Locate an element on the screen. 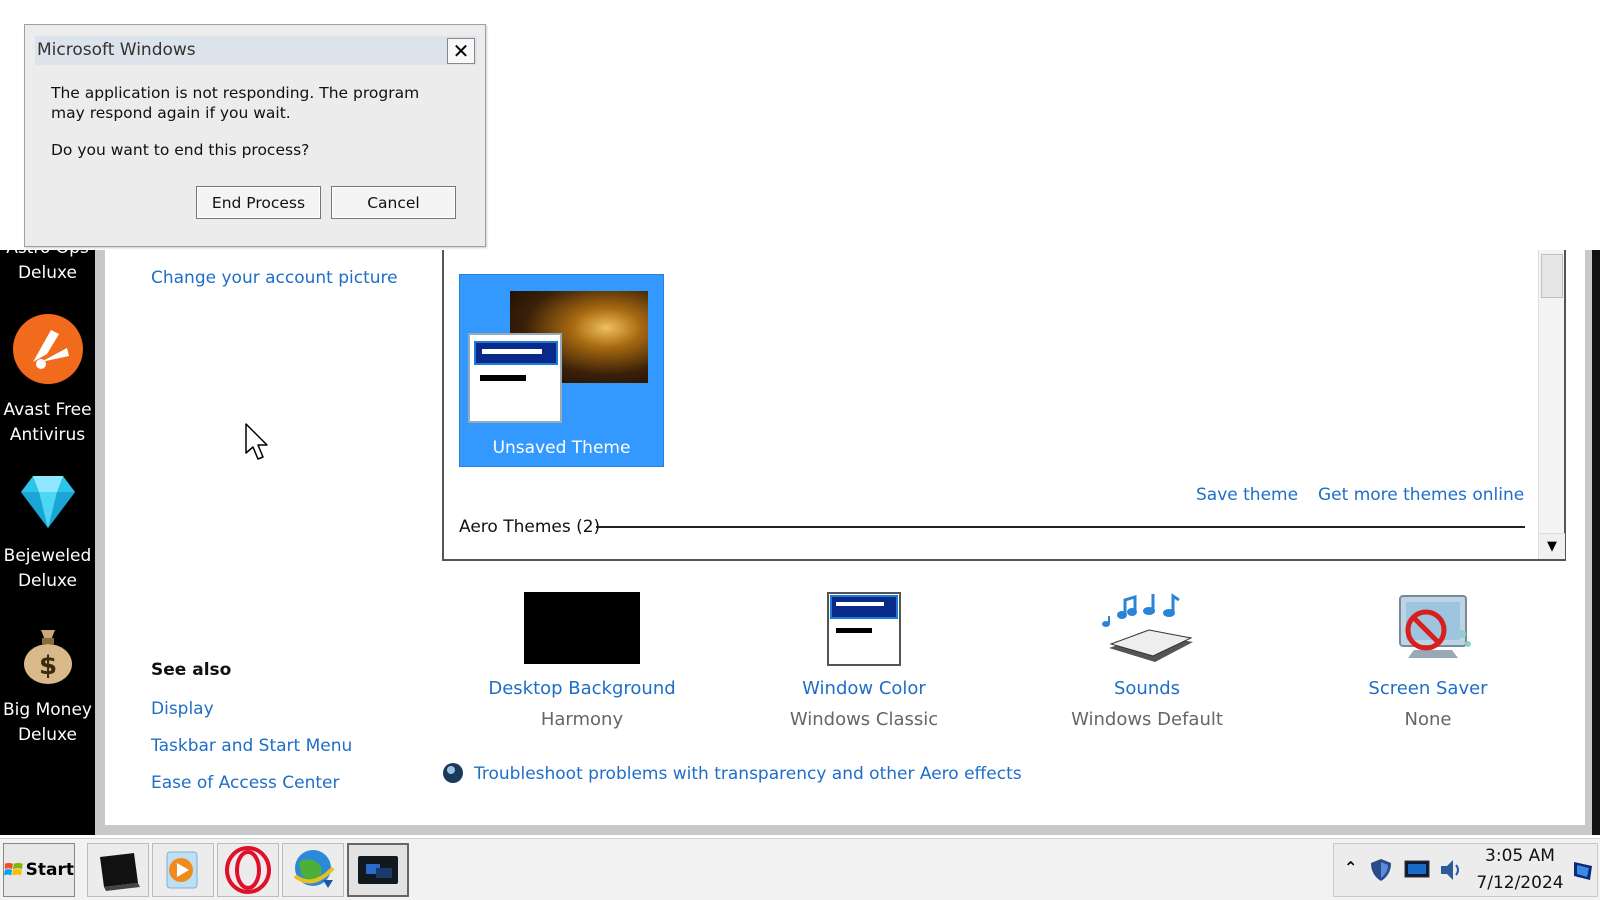 The height and width of the screenshot is (900, 1600). desktop-icon-bejeweled: Bejeweled Deluxe is located at coordinates (47, 532).